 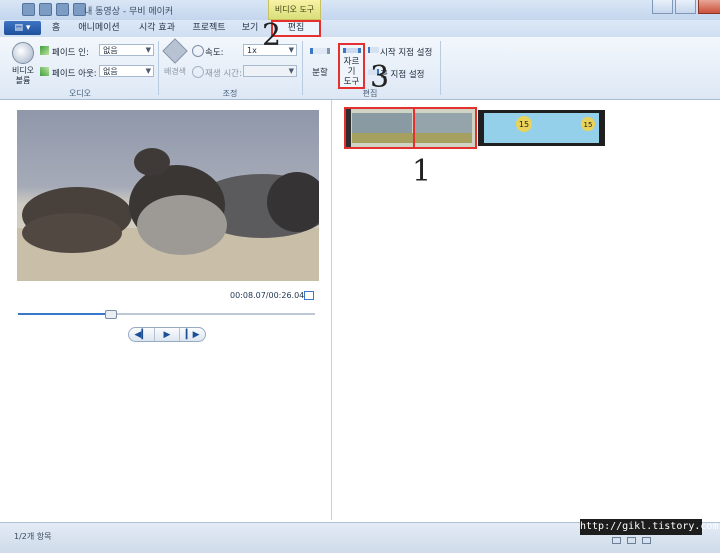 I want to click on speed-value: 1x, so click(x=252, y=50).